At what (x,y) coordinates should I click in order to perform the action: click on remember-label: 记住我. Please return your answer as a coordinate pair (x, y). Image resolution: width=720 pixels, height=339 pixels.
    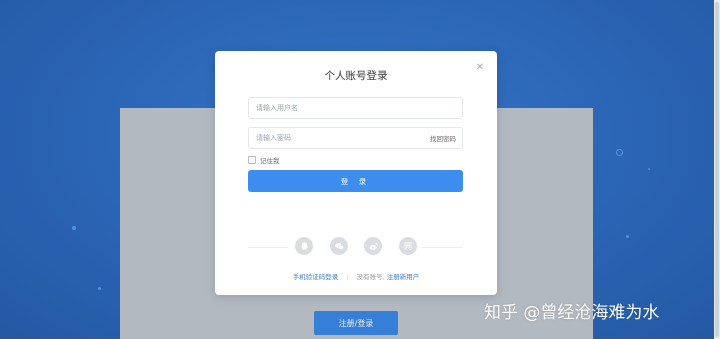
    Looking at the image, I should click on (270, 161).